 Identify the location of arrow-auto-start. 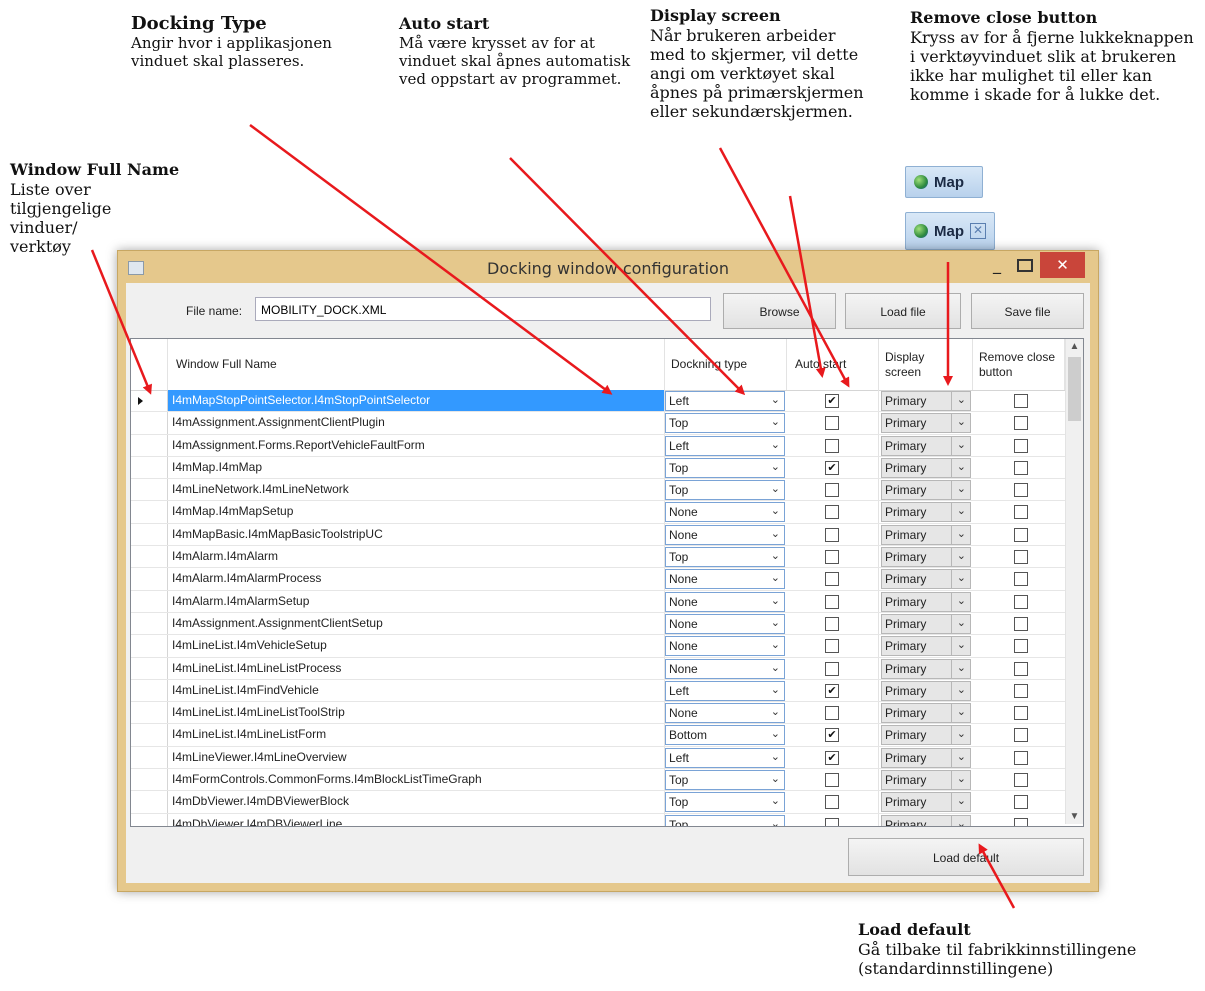
(627, 276).